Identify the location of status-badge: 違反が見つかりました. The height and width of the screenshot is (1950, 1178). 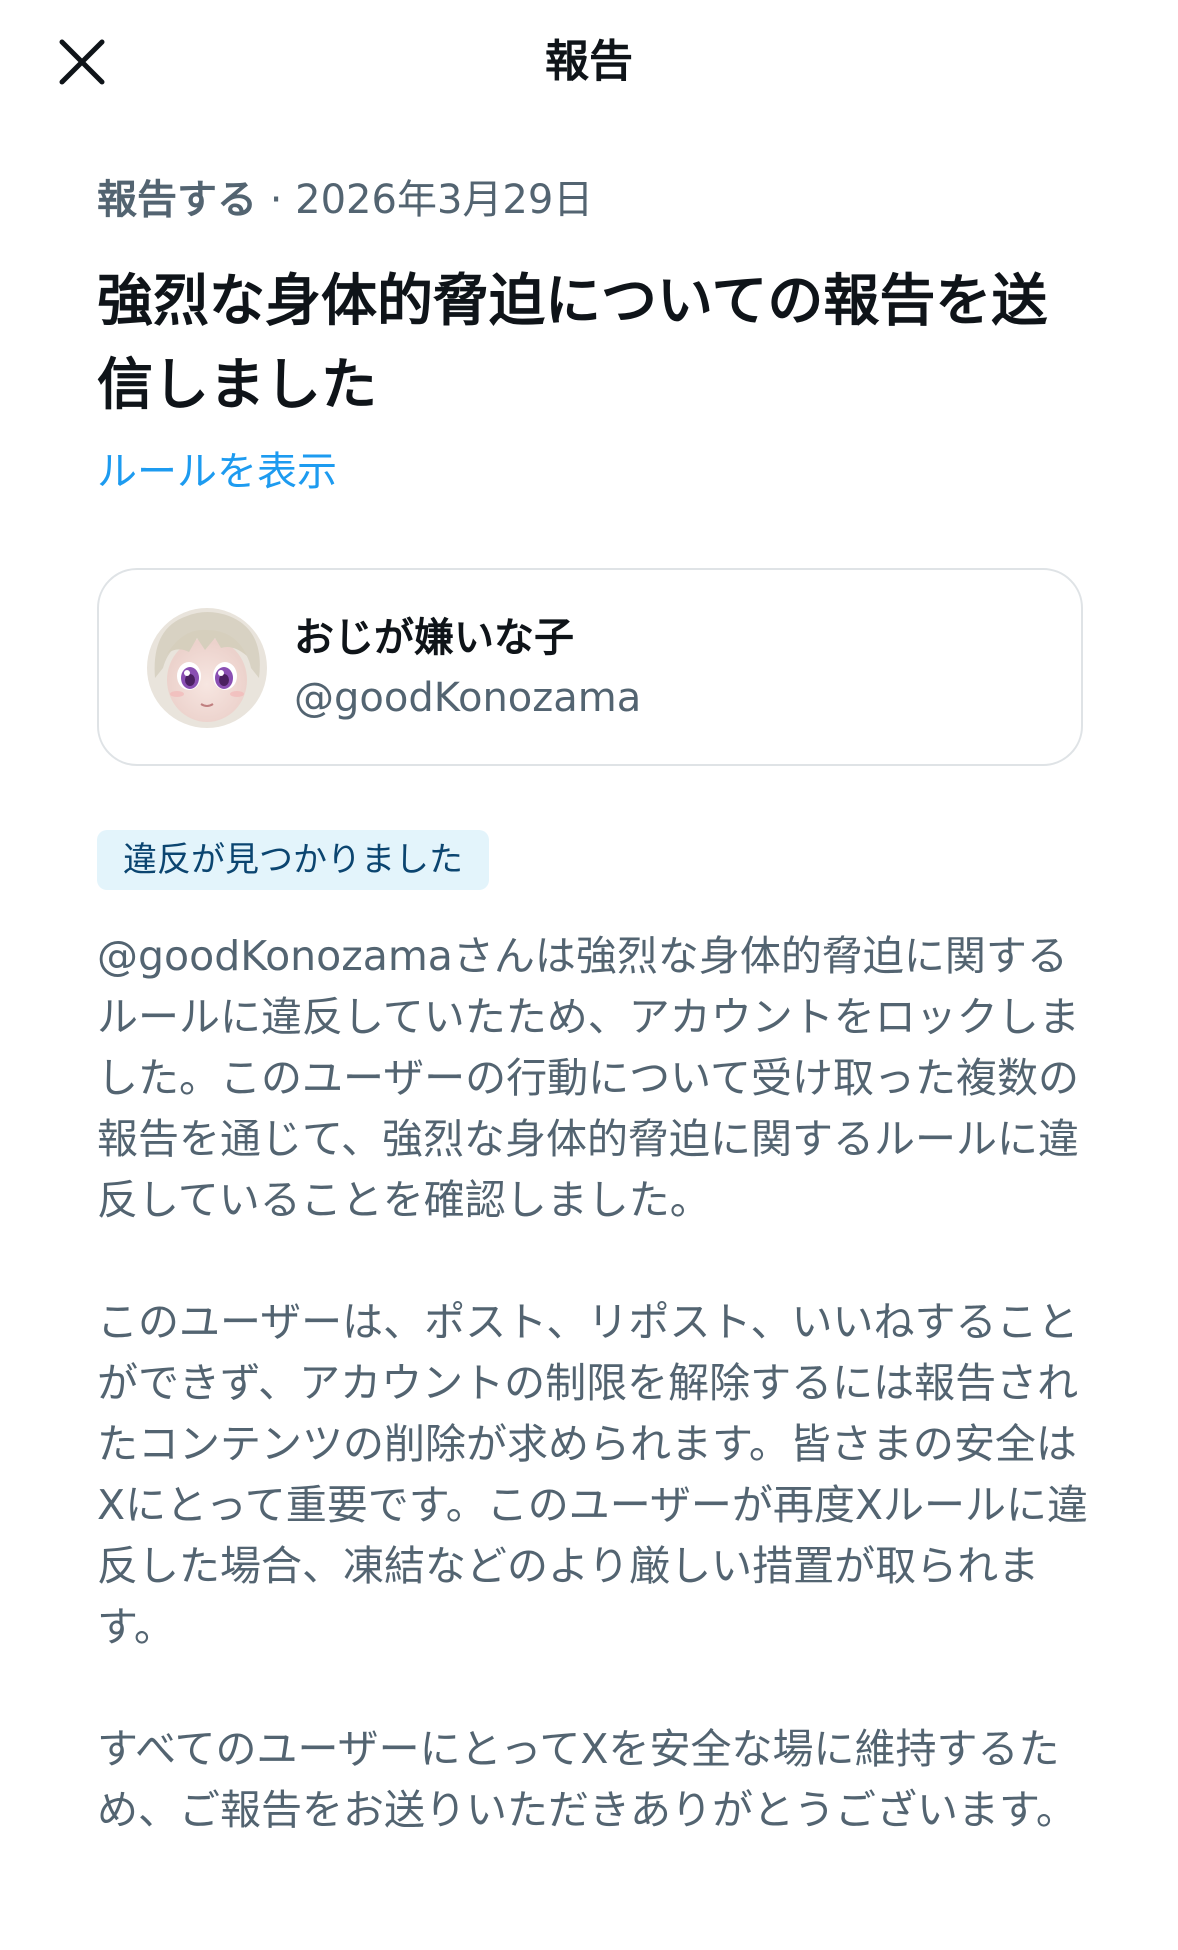
(293, 860).